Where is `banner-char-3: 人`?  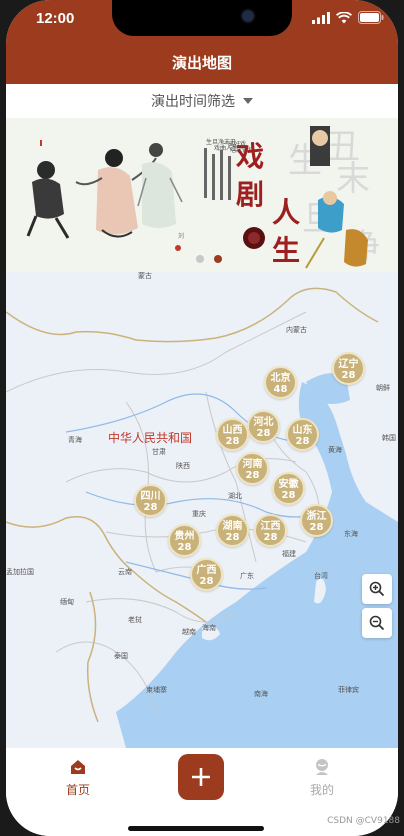
banner-char-3: 人 is located at coordinates (286, 212).